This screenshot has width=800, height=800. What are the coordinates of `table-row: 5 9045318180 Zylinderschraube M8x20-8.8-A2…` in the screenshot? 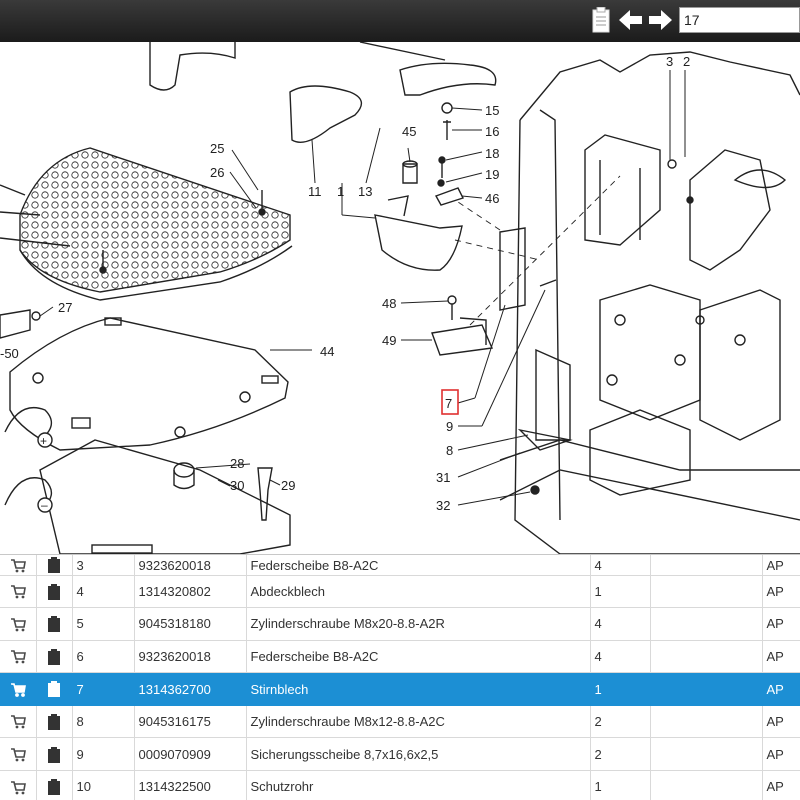 It's located at (400, 624).